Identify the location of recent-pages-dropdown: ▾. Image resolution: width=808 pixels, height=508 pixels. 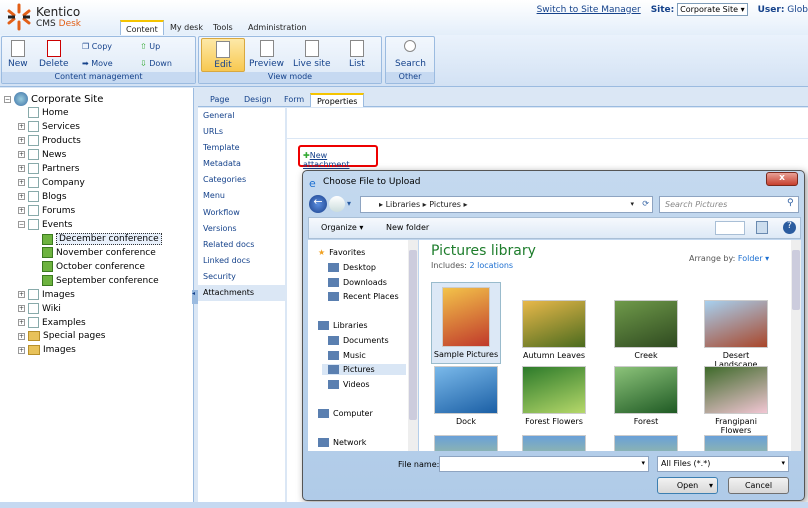
(349, 203).